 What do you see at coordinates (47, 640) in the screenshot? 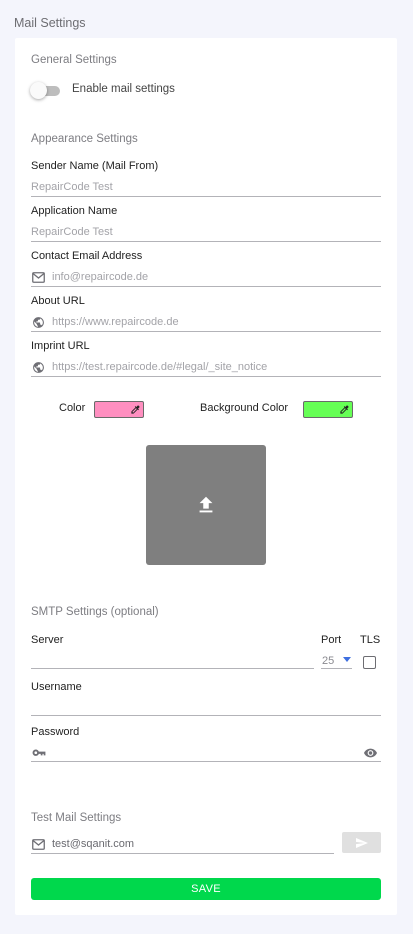
I see `server-label: Server` at bounding box center [47, 640].